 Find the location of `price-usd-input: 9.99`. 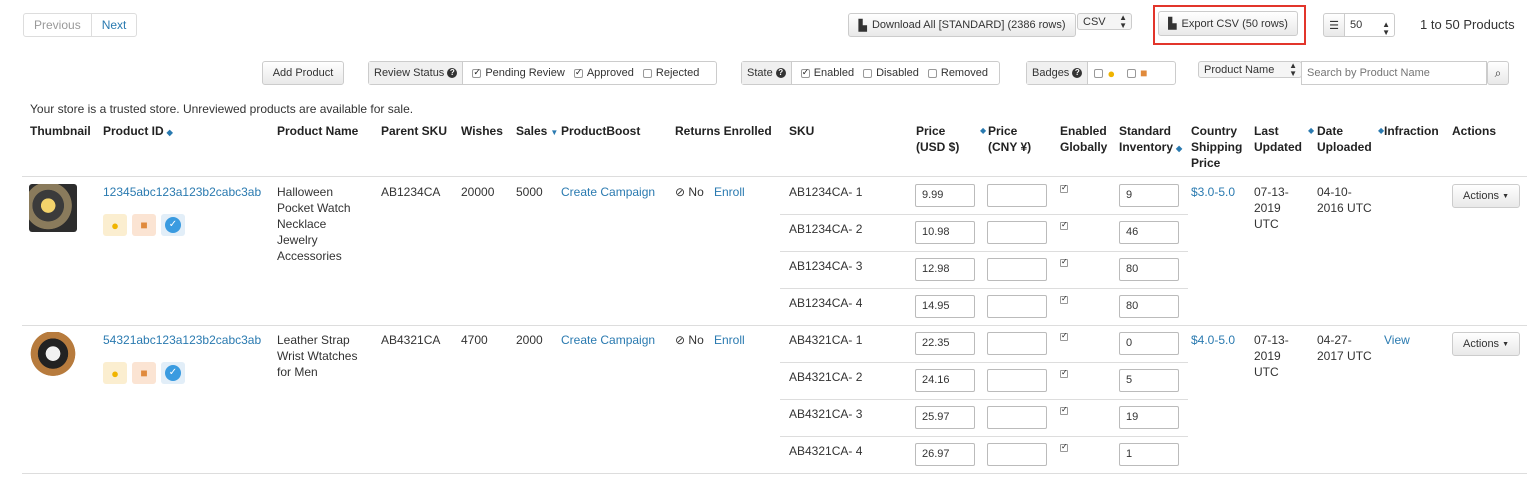

price-usd-input: 9.99 is located at coordinates (945, 195).